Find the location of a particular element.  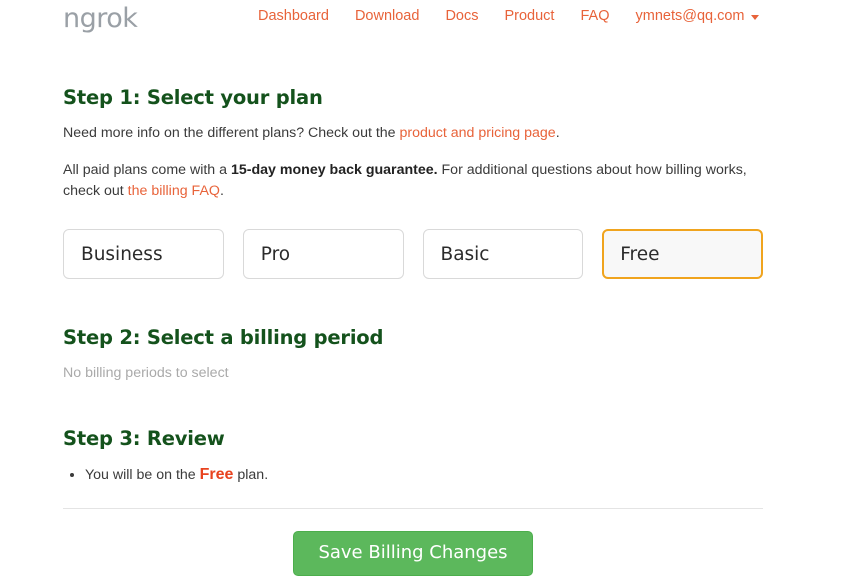

plans-info-suffix: . is located at coordinates (557, 133).